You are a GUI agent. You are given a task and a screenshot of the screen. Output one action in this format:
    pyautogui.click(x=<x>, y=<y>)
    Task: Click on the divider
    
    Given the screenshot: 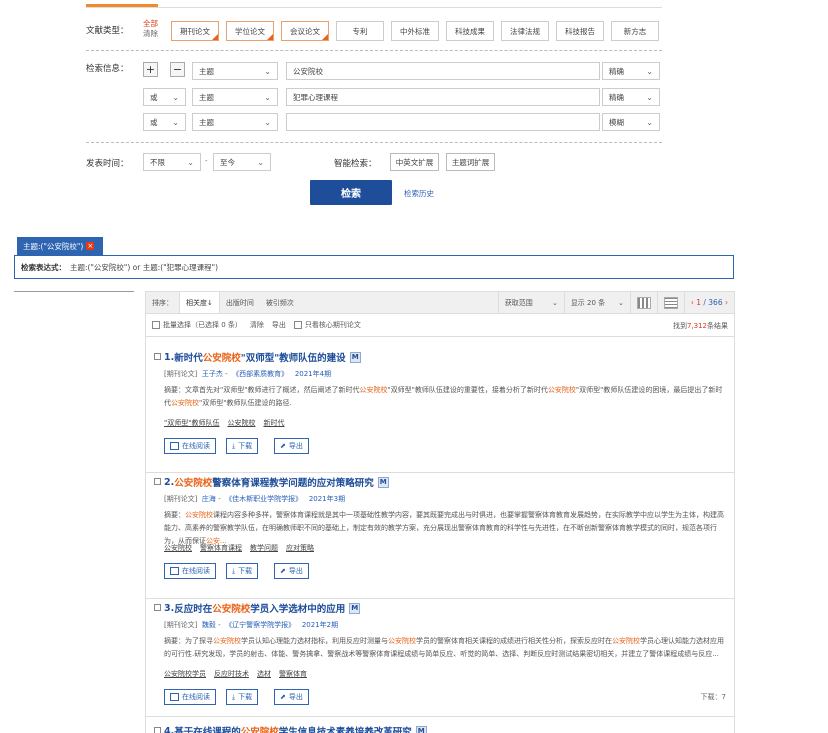 What is the action you would take?
    pyautogui.click(x=374, y=142)
    